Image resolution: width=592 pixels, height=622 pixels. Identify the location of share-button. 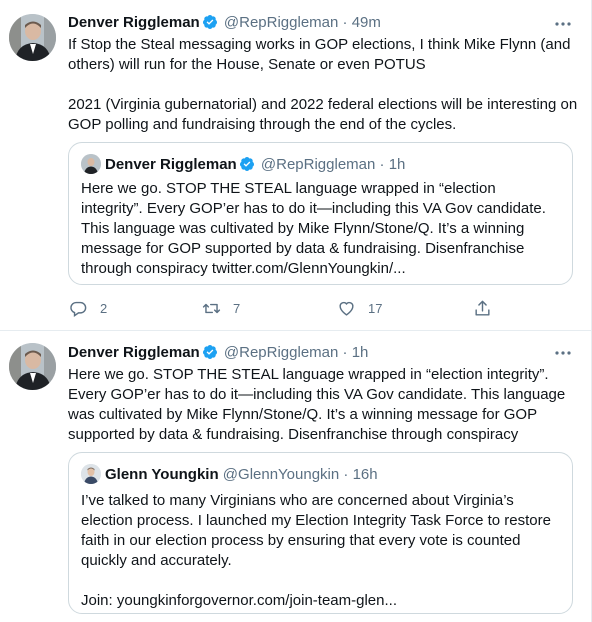
(482, 308).